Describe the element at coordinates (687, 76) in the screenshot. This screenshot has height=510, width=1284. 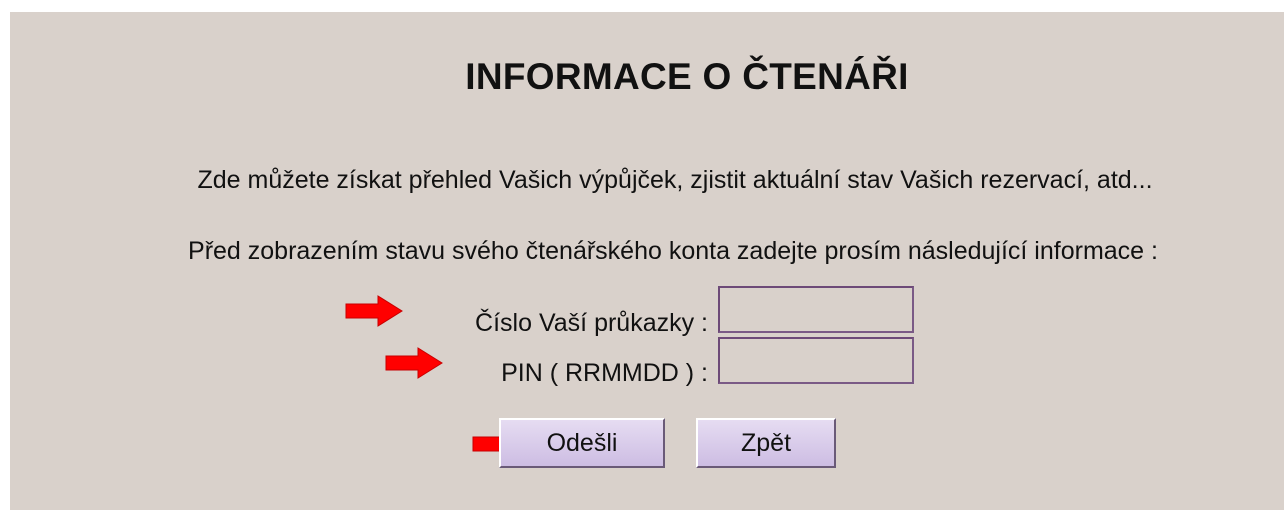
I see `page-title: INFORMACE O ČTENÁŘI` at that location.